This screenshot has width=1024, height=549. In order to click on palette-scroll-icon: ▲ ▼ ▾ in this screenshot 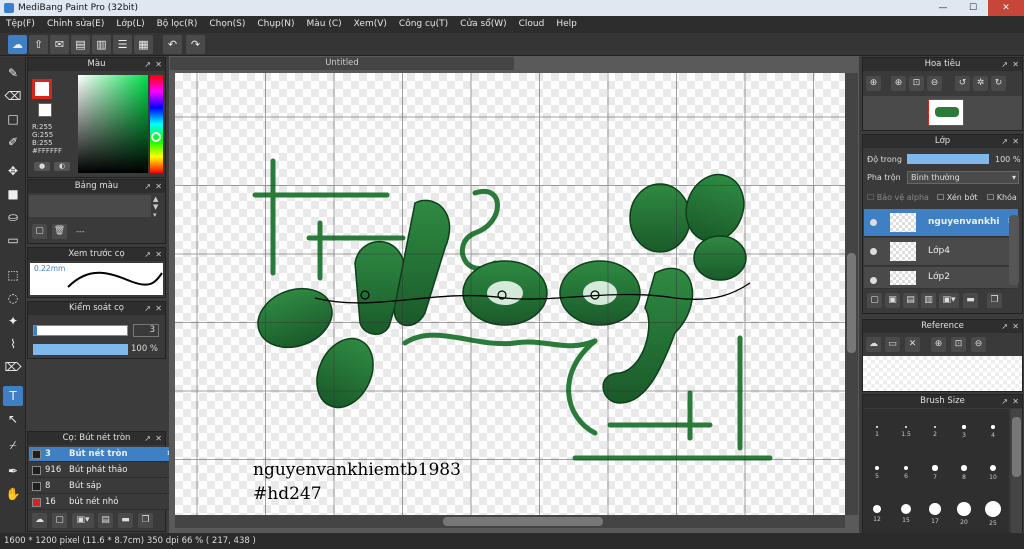, I will do `click(155, 207)`.